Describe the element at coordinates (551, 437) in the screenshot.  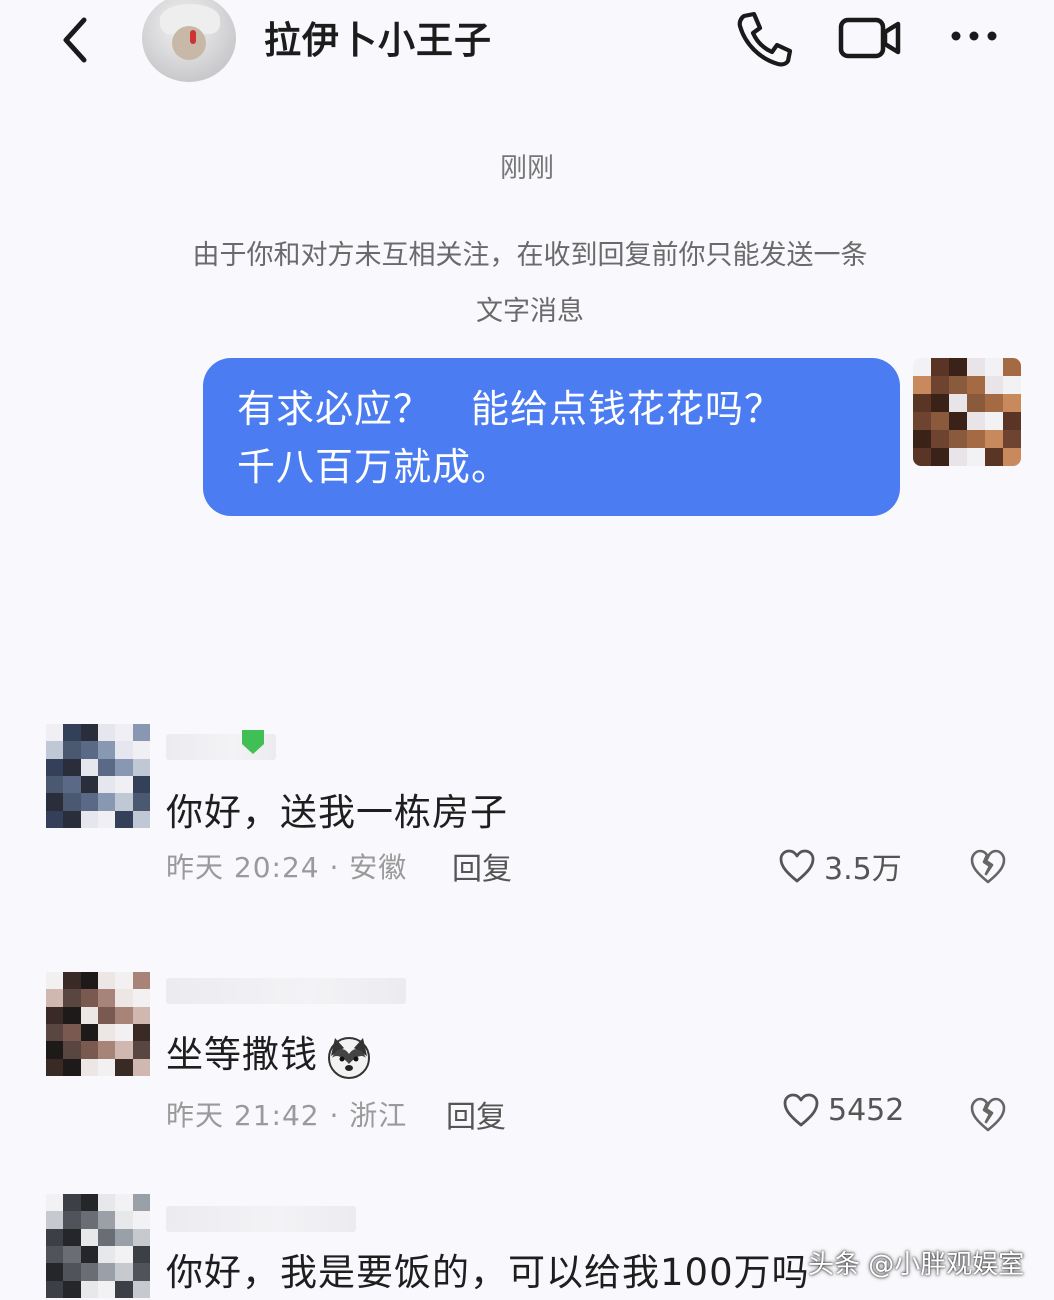
I see `sent-message-bubble: 有求必应？ 能给点钱花花吗？ 千八百万就成。` at that location.